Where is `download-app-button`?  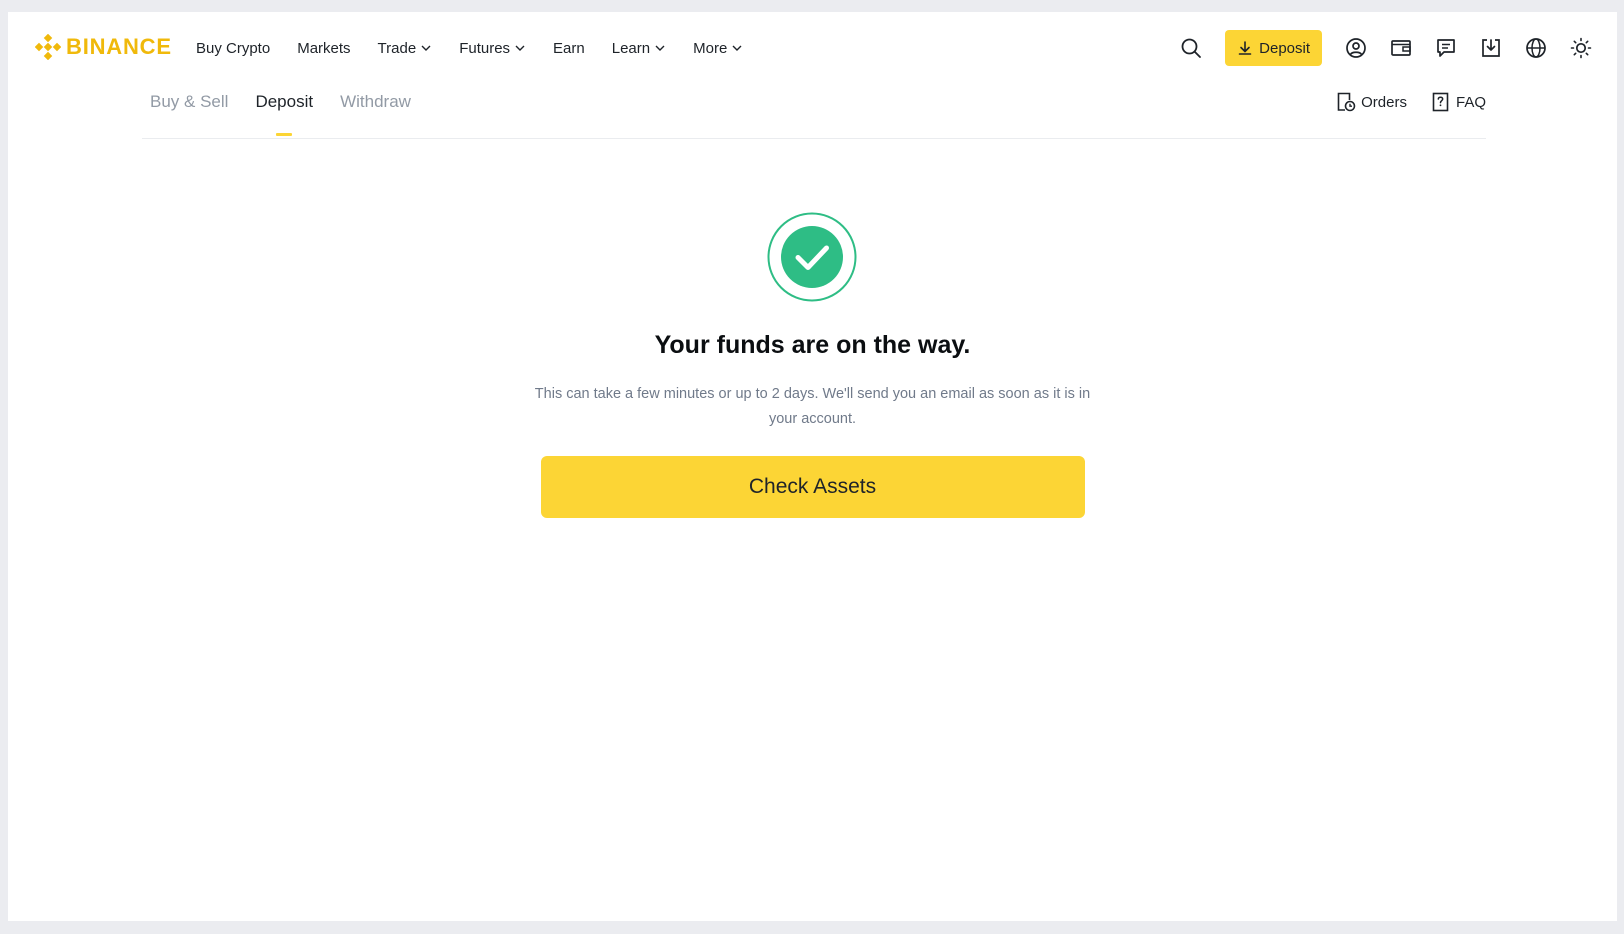 download-app-button is located at coordinates (1491, 48).